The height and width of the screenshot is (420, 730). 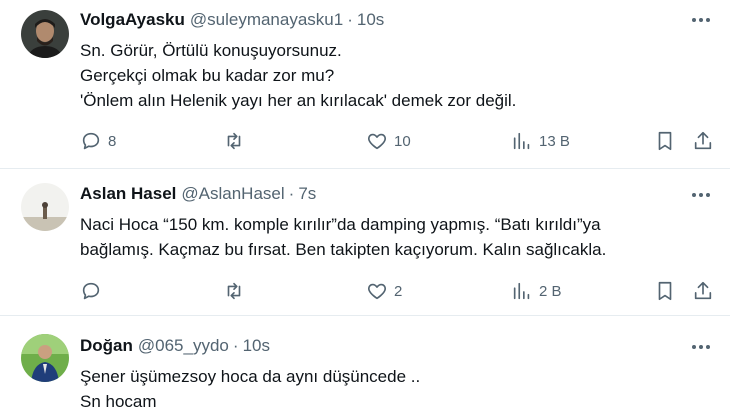 I want to click on tweet-text-line: Sn. Görür, Örtülü konuşuyorsunuz., so click(x=211, y=50).